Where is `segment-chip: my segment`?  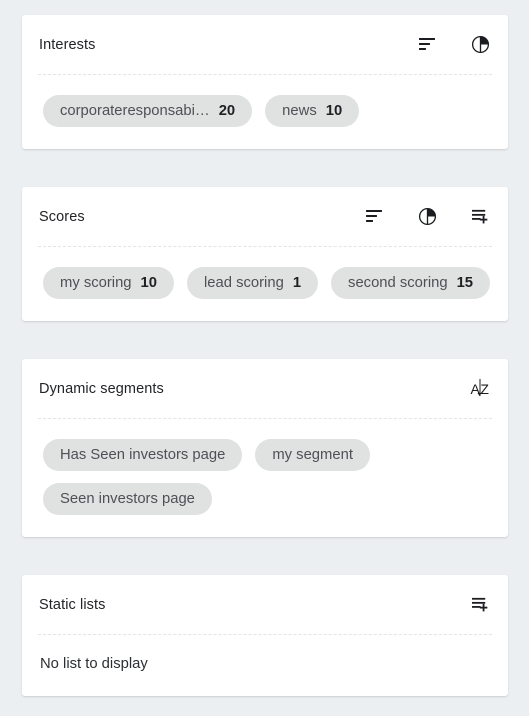 segment-chip: my segment is located at coordinates (312, 455).